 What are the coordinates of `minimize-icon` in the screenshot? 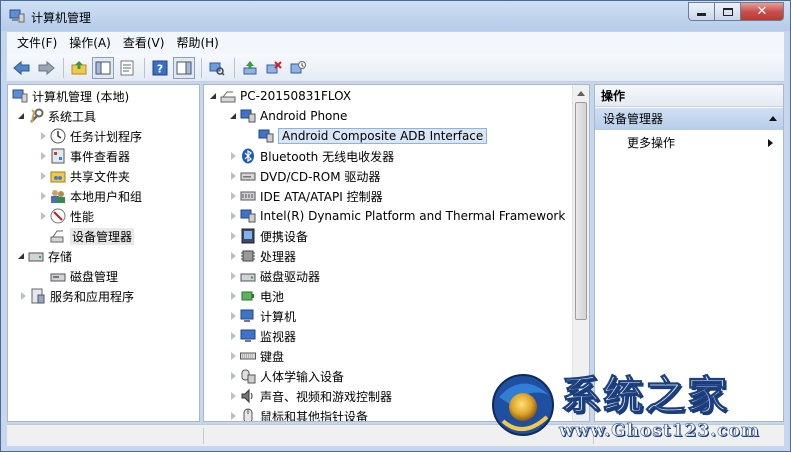 It's located at (701, 14).